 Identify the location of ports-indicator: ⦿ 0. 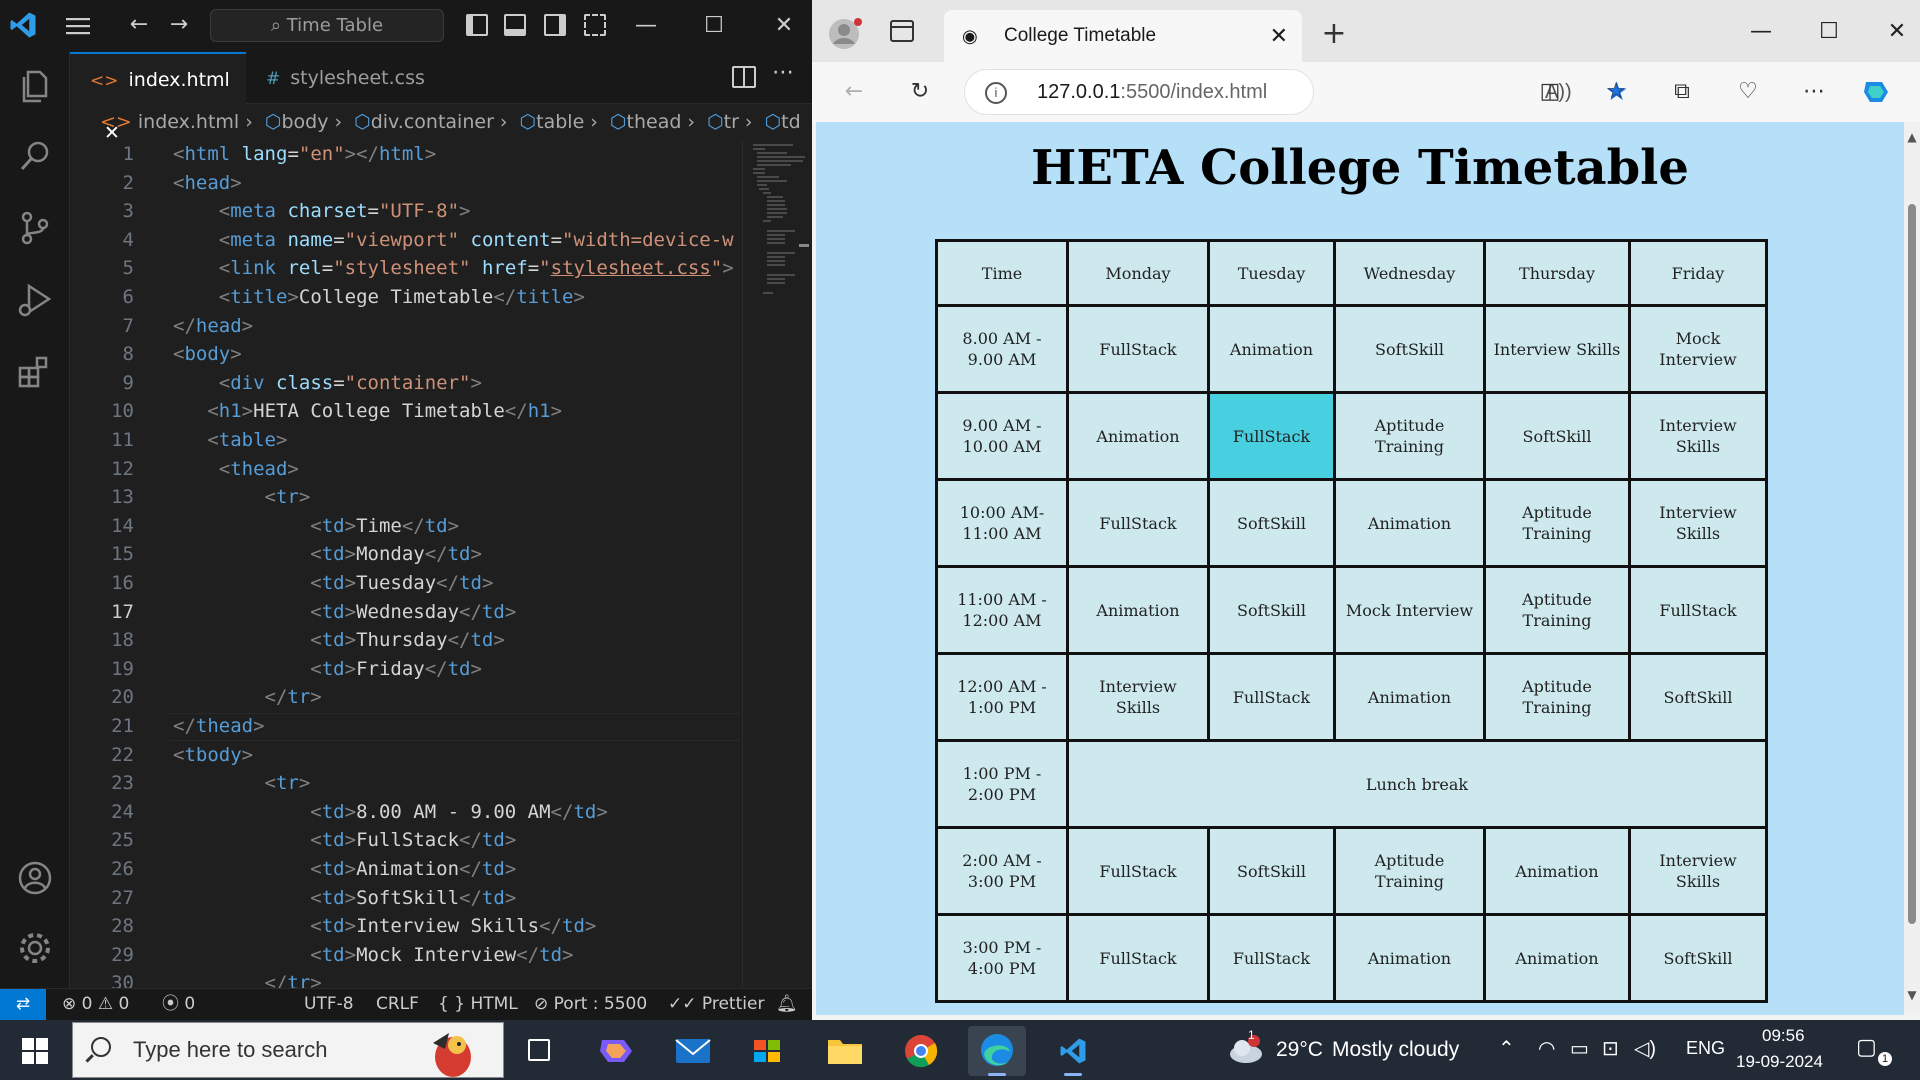
(178, 1004).